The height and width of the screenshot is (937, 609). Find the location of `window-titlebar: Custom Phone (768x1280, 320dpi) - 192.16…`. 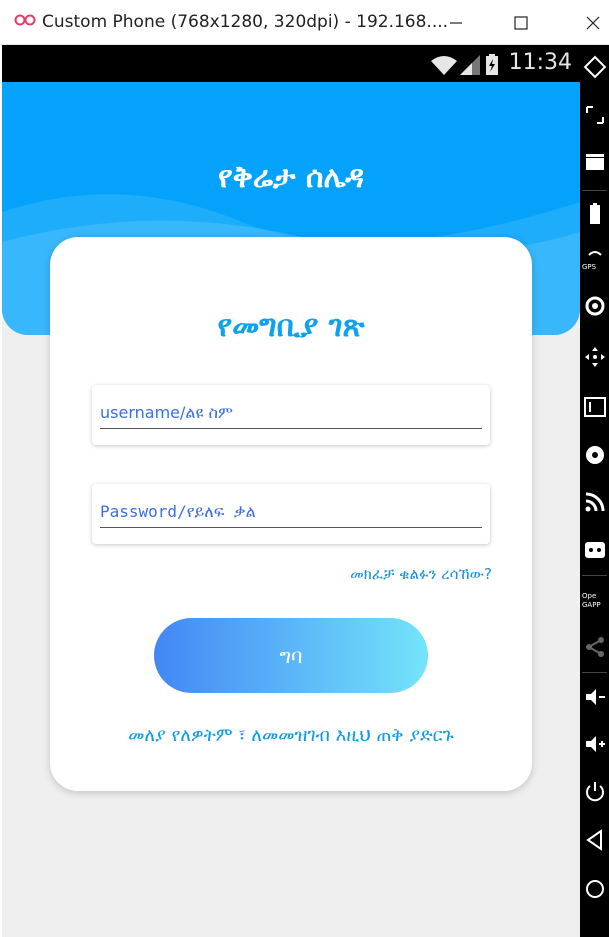

window-titlebar: Custom Phone (768x1280, 320dpi) - 192.16… is located at coordinates (304, 22).